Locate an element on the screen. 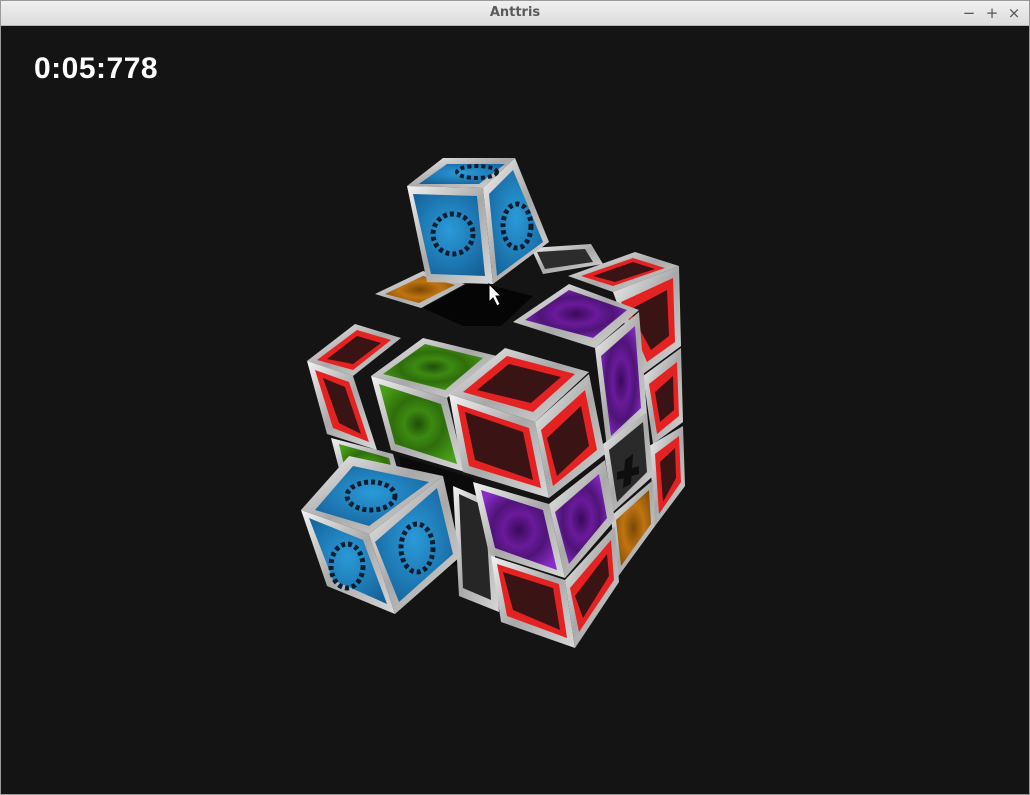 The height and width of the screenshot is (795, 1030). blue-piece-bottom is located at coordinates (381, 535).